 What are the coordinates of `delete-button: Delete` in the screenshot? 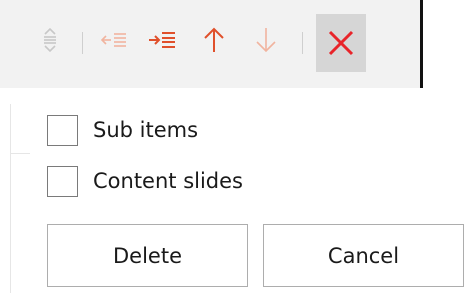 It's located at (147, 255).